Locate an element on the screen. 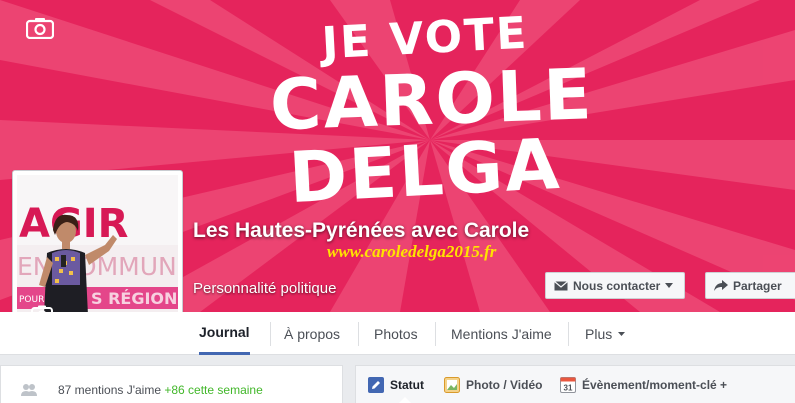 Image resolution: width=795 pixels, height=403 pixels. tab-label: Journal is located at coordinates (224, 332).